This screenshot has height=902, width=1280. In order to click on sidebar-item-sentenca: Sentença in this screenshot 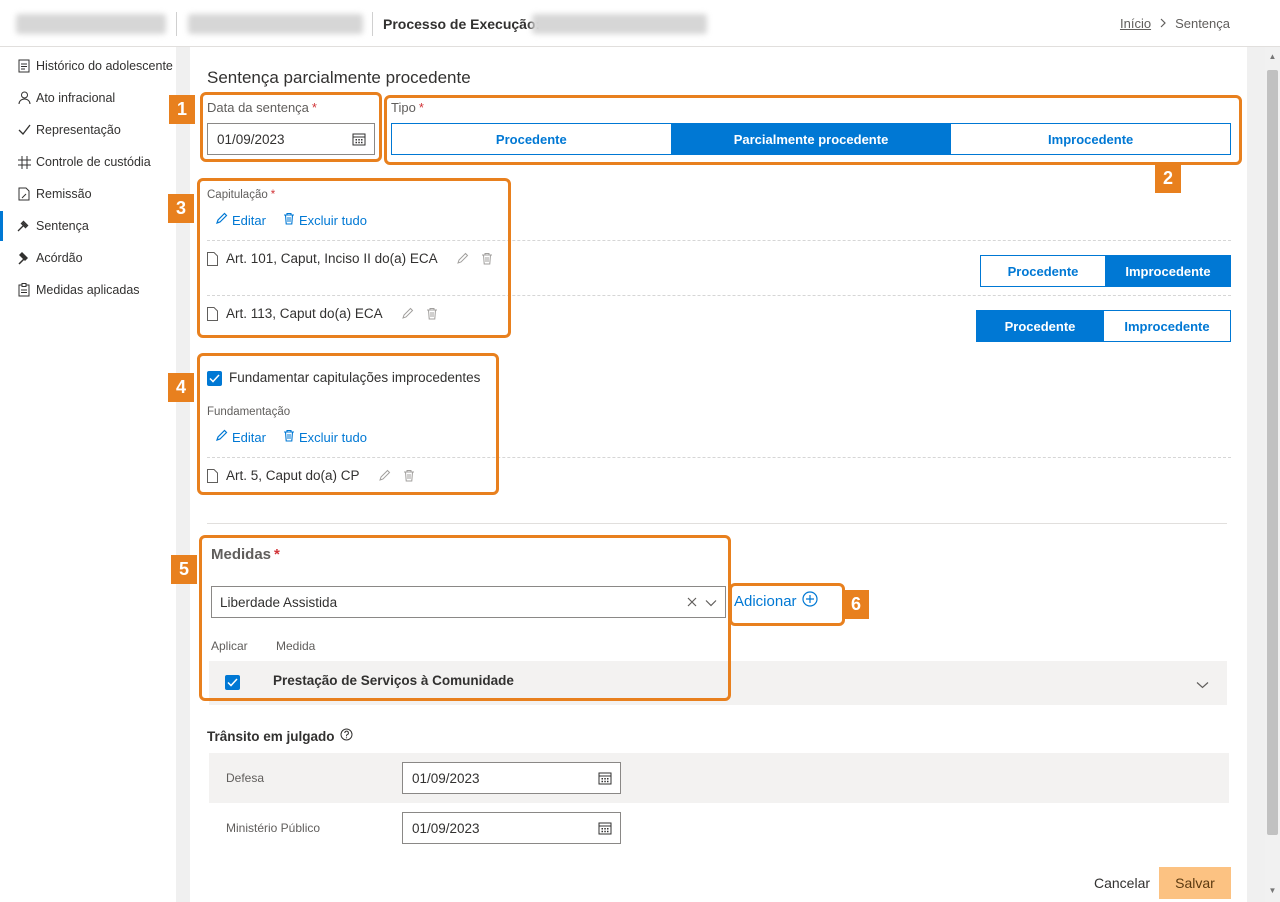, I will do `click(88, 226)`.